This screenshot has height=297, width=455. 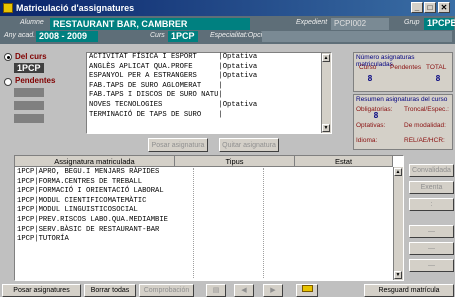 What do you see at coordinates (430, 7) in the screenshot?
I see `maximize-button: □` at bounding box center [430, 7].